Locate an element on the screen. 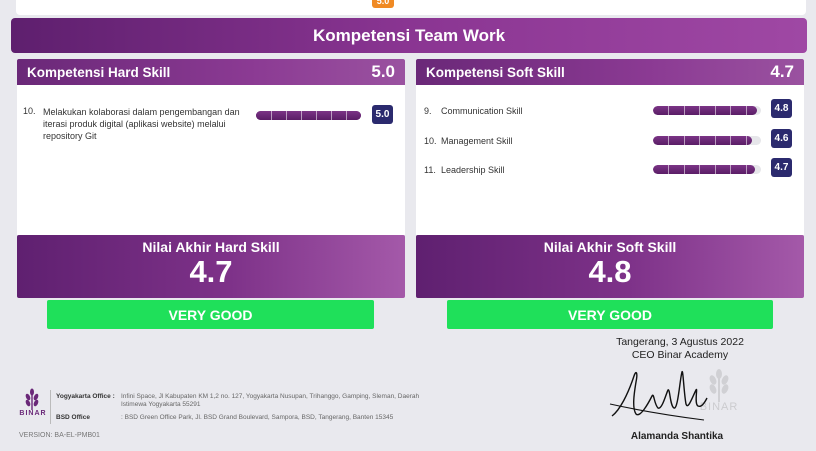 The image size is (816, 451). hard-skill-score: 5.0 is located at coordinates (383, 71).